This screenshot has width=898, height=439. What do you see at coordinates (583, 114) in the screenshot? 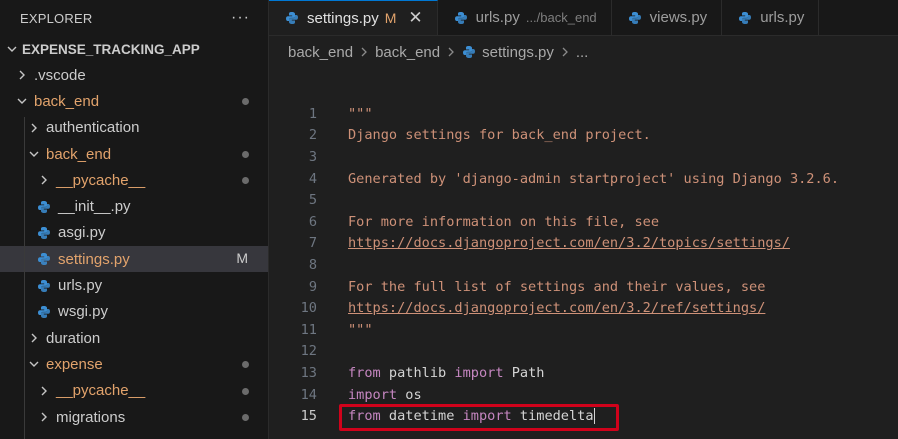
I see `code-line: 1 """` at bounding box center [583, 114].